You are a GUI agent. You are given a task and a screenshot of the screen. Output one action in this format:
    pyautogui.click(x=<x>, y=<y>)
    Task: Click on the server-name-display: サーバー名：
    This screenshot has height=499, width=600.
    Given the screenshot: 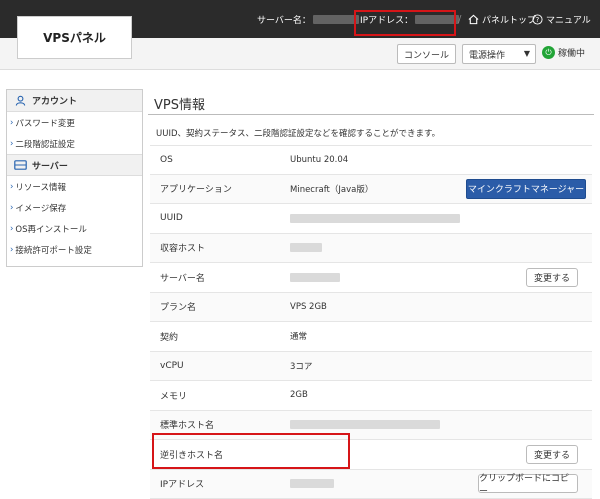 What is the action you would take?
    pyautogui.click(x=308, y=19)
    